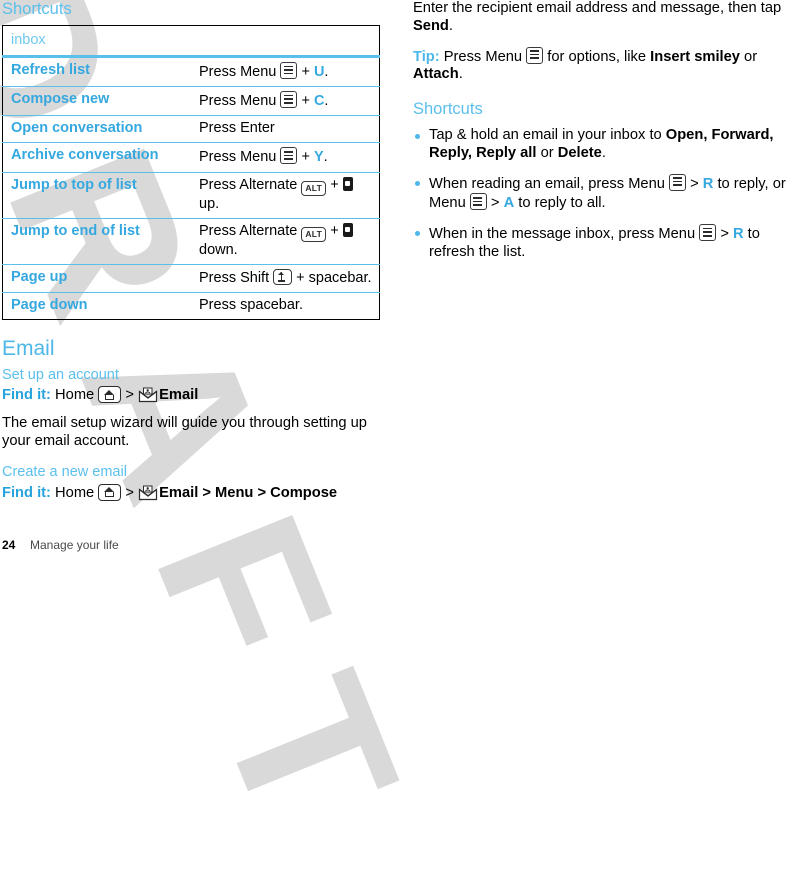 This screenshot has width=811, height=896. What do you see at coordinates (237, 128) in the screenshot?
I see `shortcut-text-pre: Press Enter` at bounding box center [237, 128].